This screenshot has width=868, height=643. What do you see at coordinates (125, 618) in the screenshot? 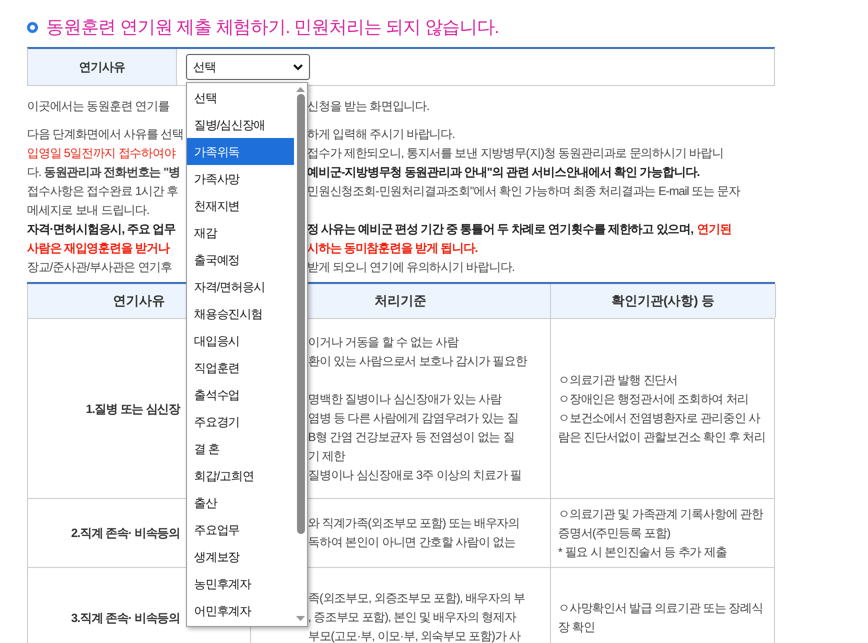
I see `table-cell-text: 3.직계 존속· 비속등의` at bounding box center [125, 618].